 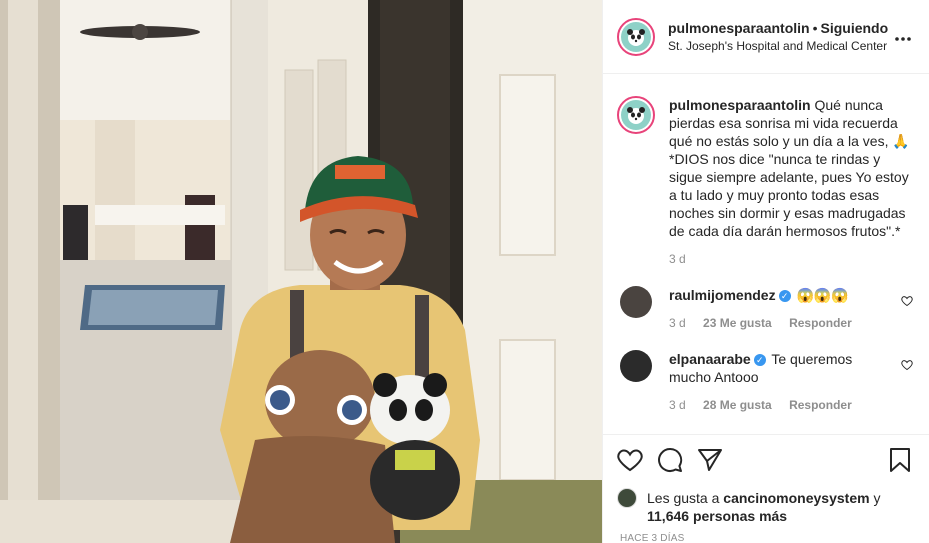 I want to click on liker-avatar, so click(x=627, y=498).